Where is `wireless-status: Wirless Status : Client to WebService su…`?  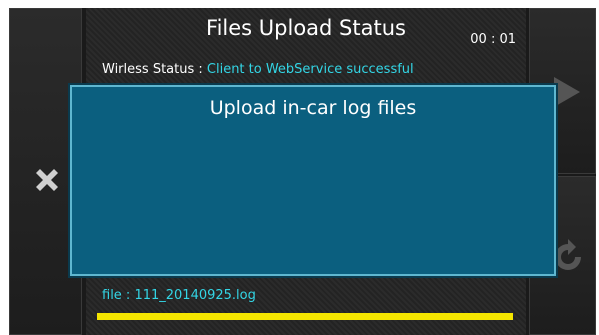
wireless-status: Wirless Status : Client to WebService su… is located at coordinates (258, 69).